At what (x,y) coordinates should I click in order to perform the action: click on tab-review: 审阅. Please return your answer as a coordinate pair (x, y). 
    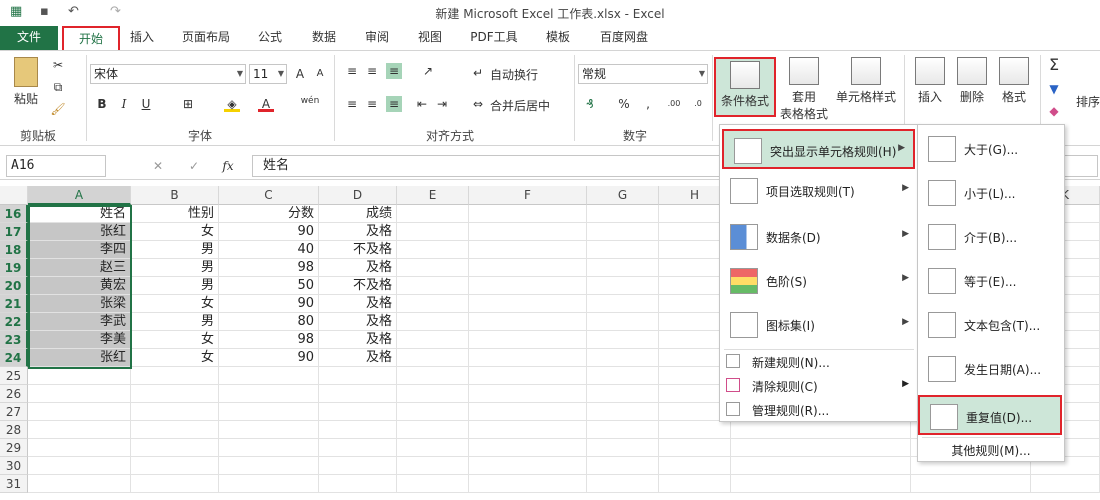
    Looking at the image, I should click on (377, 38).